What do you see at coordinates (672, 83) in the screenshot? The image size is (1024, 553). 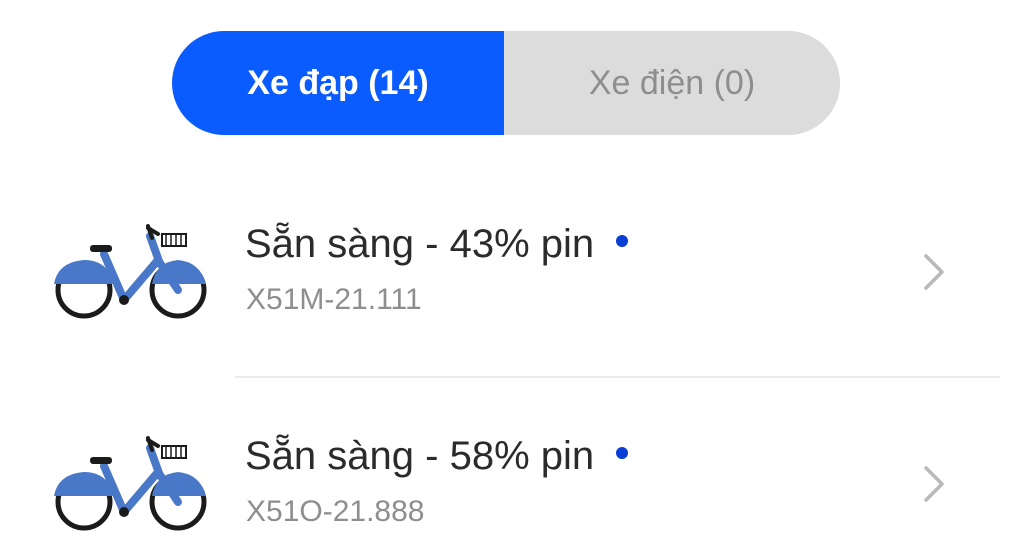 I see `tab-electric-bikes: Xe điện (0)` at bounding box center [672, 83].